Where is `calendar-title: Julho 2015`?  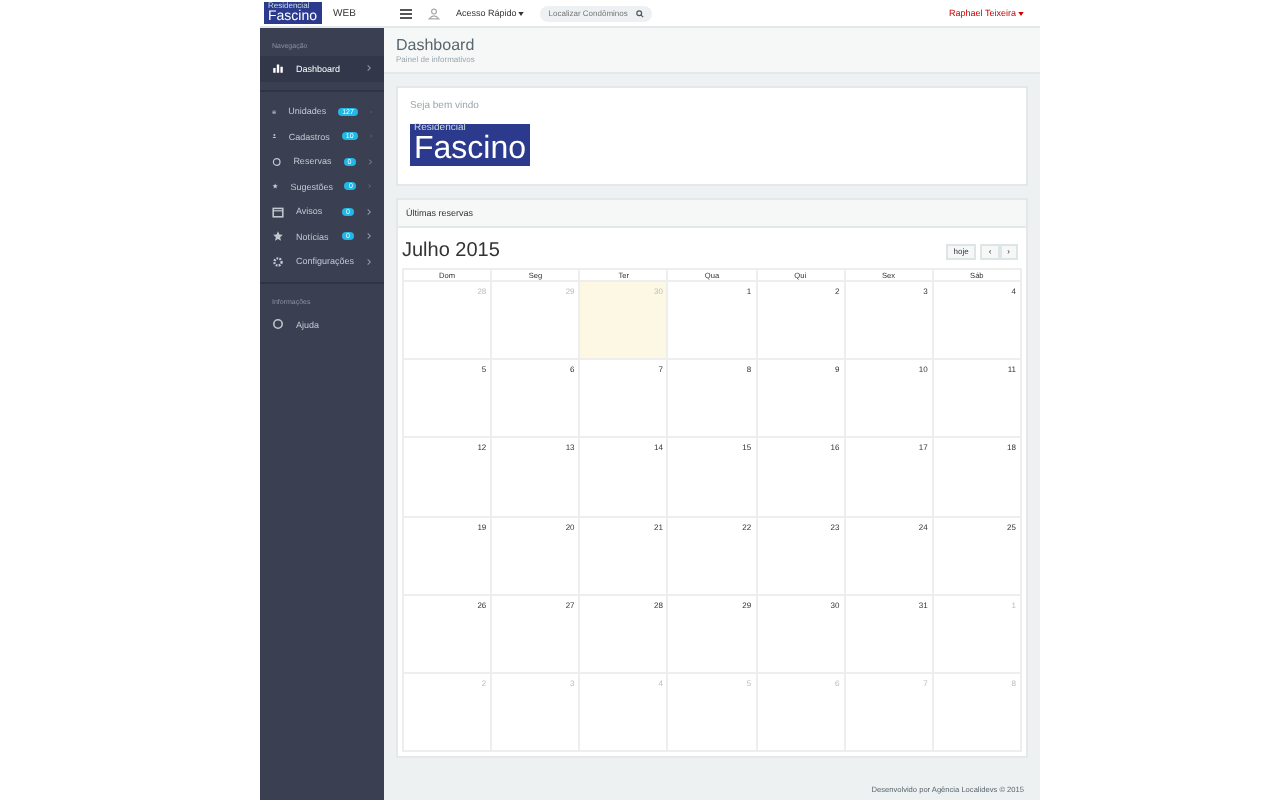 calendar-title: Julho 2015 is located at coordinates (451, 251).